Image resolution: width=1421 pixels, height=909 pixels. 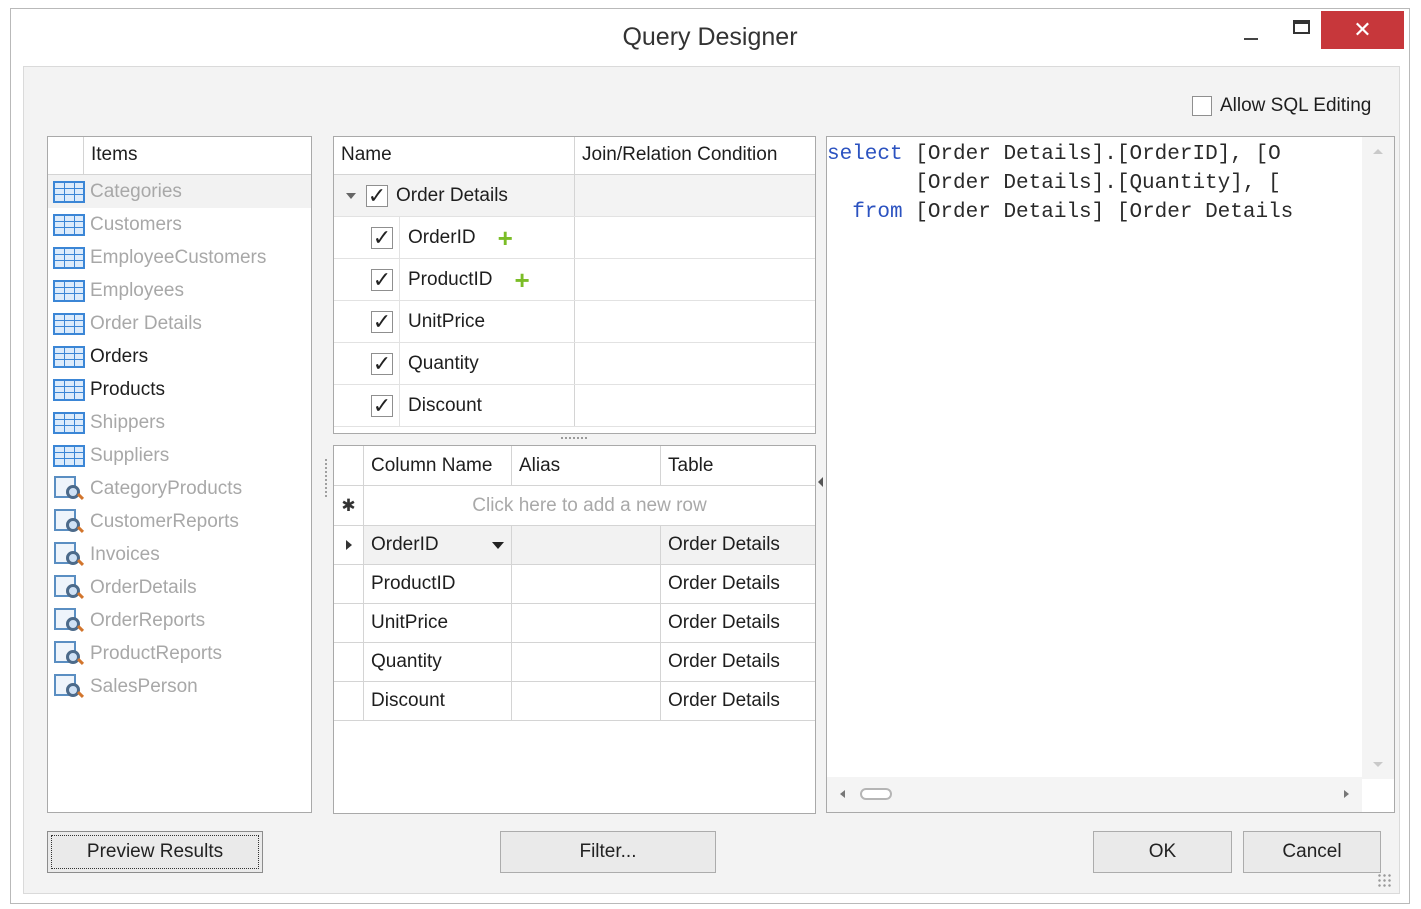 I want to click on allow-sql-editing-checkbox, so click(x=1202, y=106).